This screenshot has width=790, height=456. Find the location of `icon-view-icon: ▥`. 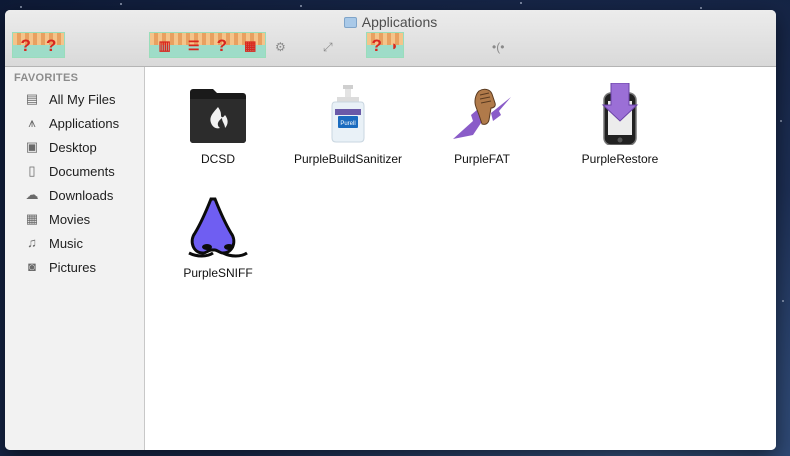

icon-view-icon: ▥ is located at coordinates (164, 45).